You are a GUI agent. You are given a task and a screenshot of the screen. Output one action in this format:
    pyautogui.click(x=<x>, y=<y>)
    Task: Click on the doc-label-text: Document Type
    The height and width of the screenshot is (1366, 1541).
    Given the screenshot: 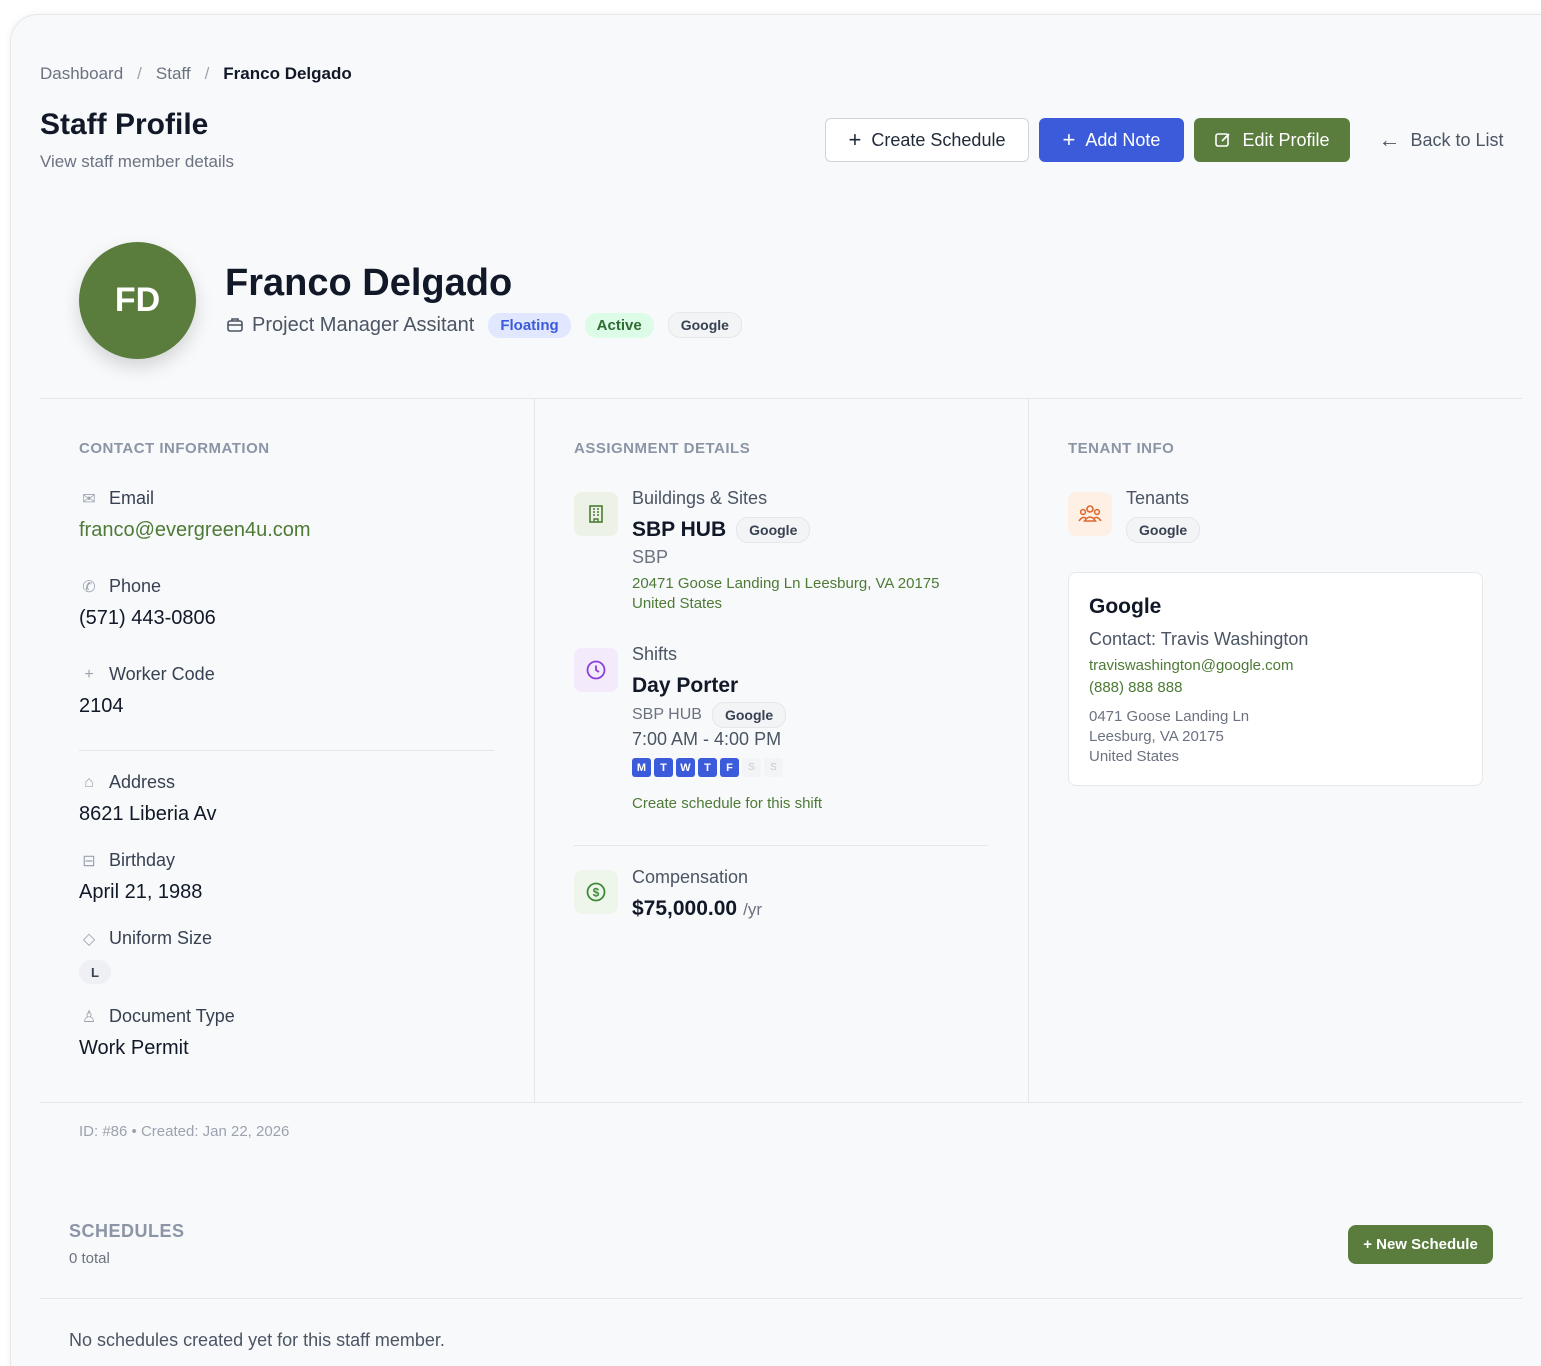 What is the action you would take?
    pyautogui.click(x=172, y=1016)
    